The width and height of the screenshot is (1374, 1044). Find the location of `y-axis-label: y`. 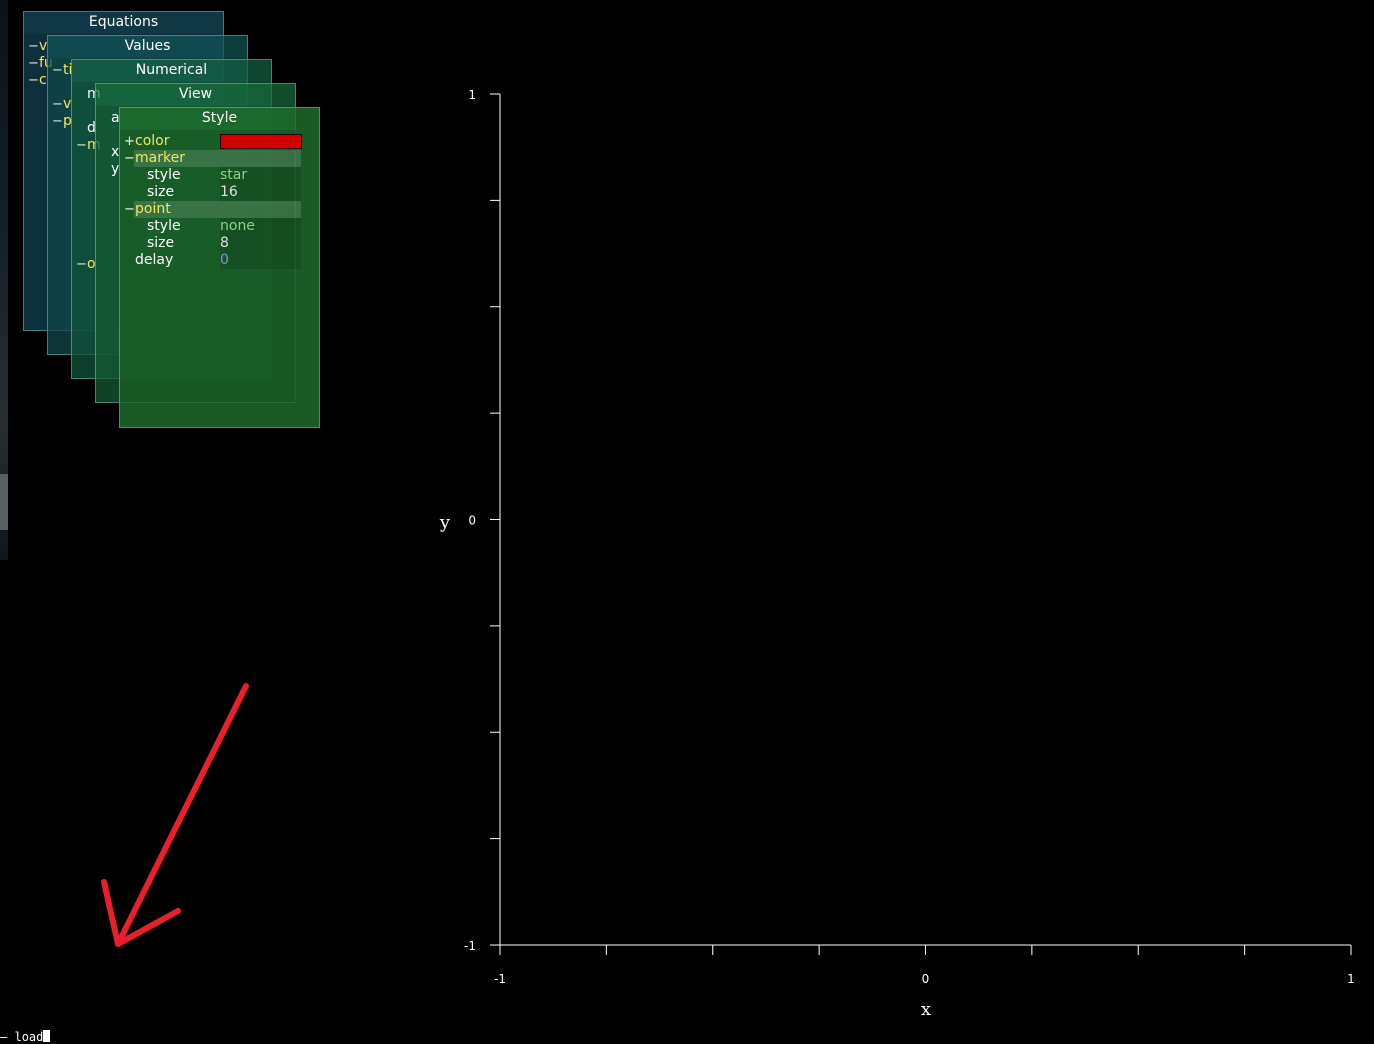

y-axis-label: y is located at coordinates (445, 522).